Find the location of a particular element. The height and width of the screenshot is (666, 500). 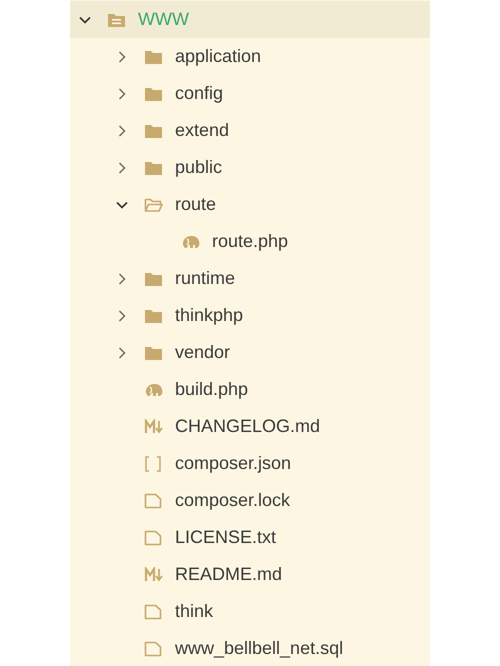

tree-row: thinkphp is located at coordinates (250, 315).